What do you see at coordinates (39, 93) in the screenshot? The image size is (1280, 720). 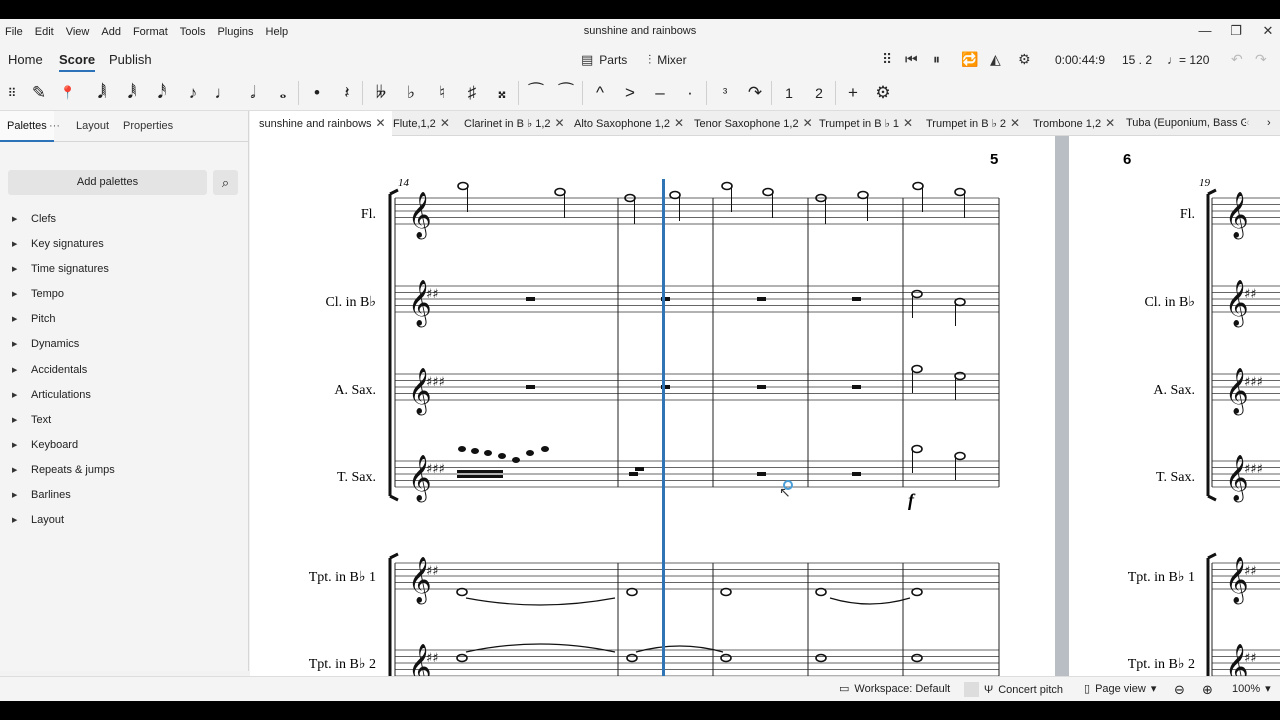 I see `note-input-mode-icon: ✎` at bounding box center [39, 93].